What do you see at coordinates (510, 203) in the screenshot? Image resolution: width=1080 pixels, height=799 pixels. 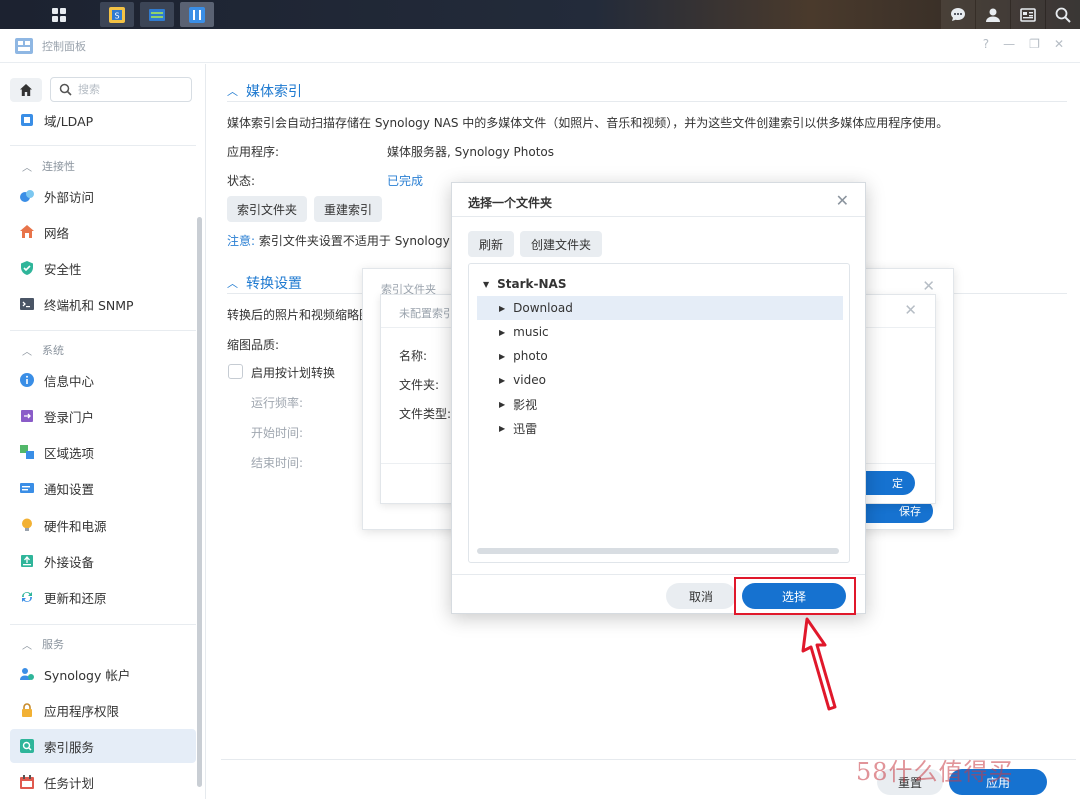 I see `dialog-title: 选择一个文件夹` at bounding box center [510, 203].